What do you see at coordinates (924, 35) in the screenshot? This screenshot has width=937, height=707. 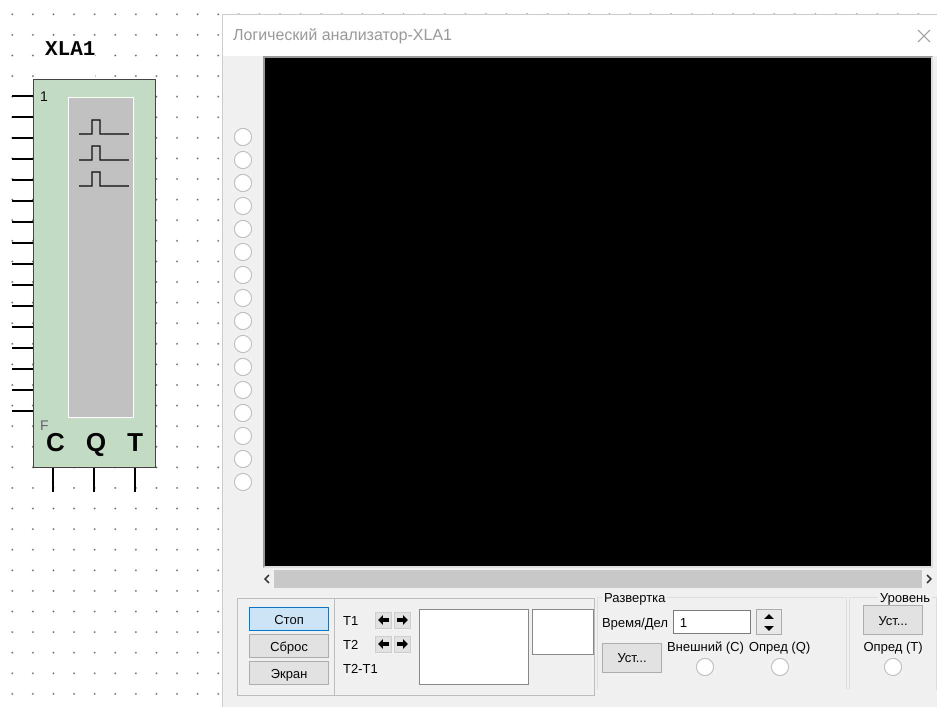 I see `close-icon` at bounding box center [924, 35].